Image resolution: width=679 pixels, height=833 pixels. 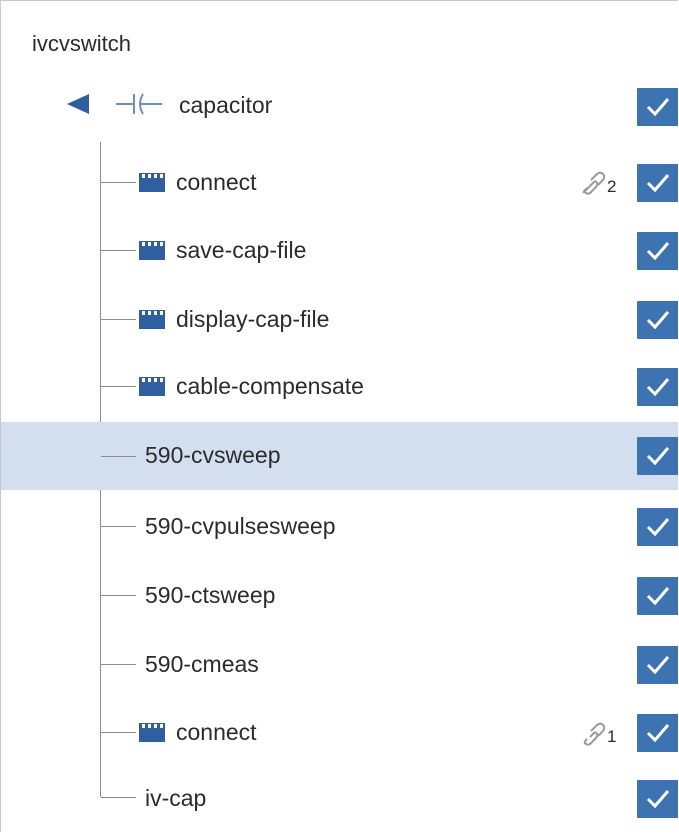 What do you see at coordinates (253, 319) in the screenshot?
I see `item-label: display-cap-file` at bounding box center [253, 319].